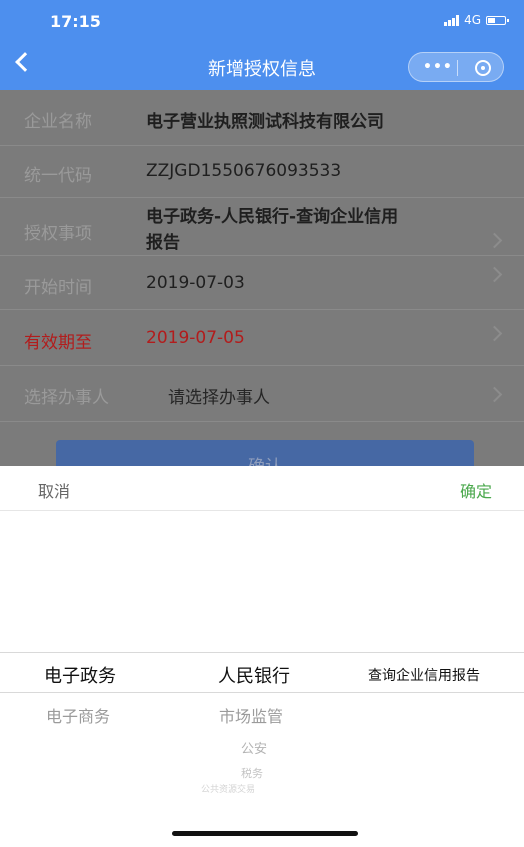 Image resolution: width=524 pixels, height=847 pixels. I want to click on picker-option: 公共资源交易, so click(228, 788).